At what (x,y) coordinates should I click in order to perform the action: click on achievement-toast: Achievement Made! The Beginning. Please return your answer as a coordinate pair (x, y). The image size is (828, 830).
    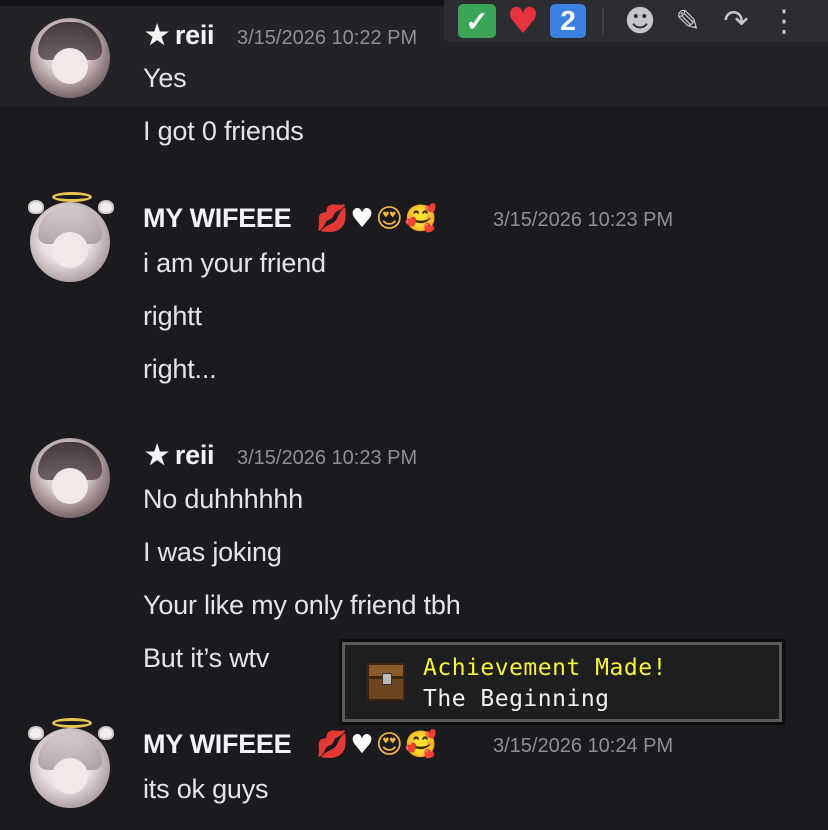
    Looking at the image, I should click on (562, 682).